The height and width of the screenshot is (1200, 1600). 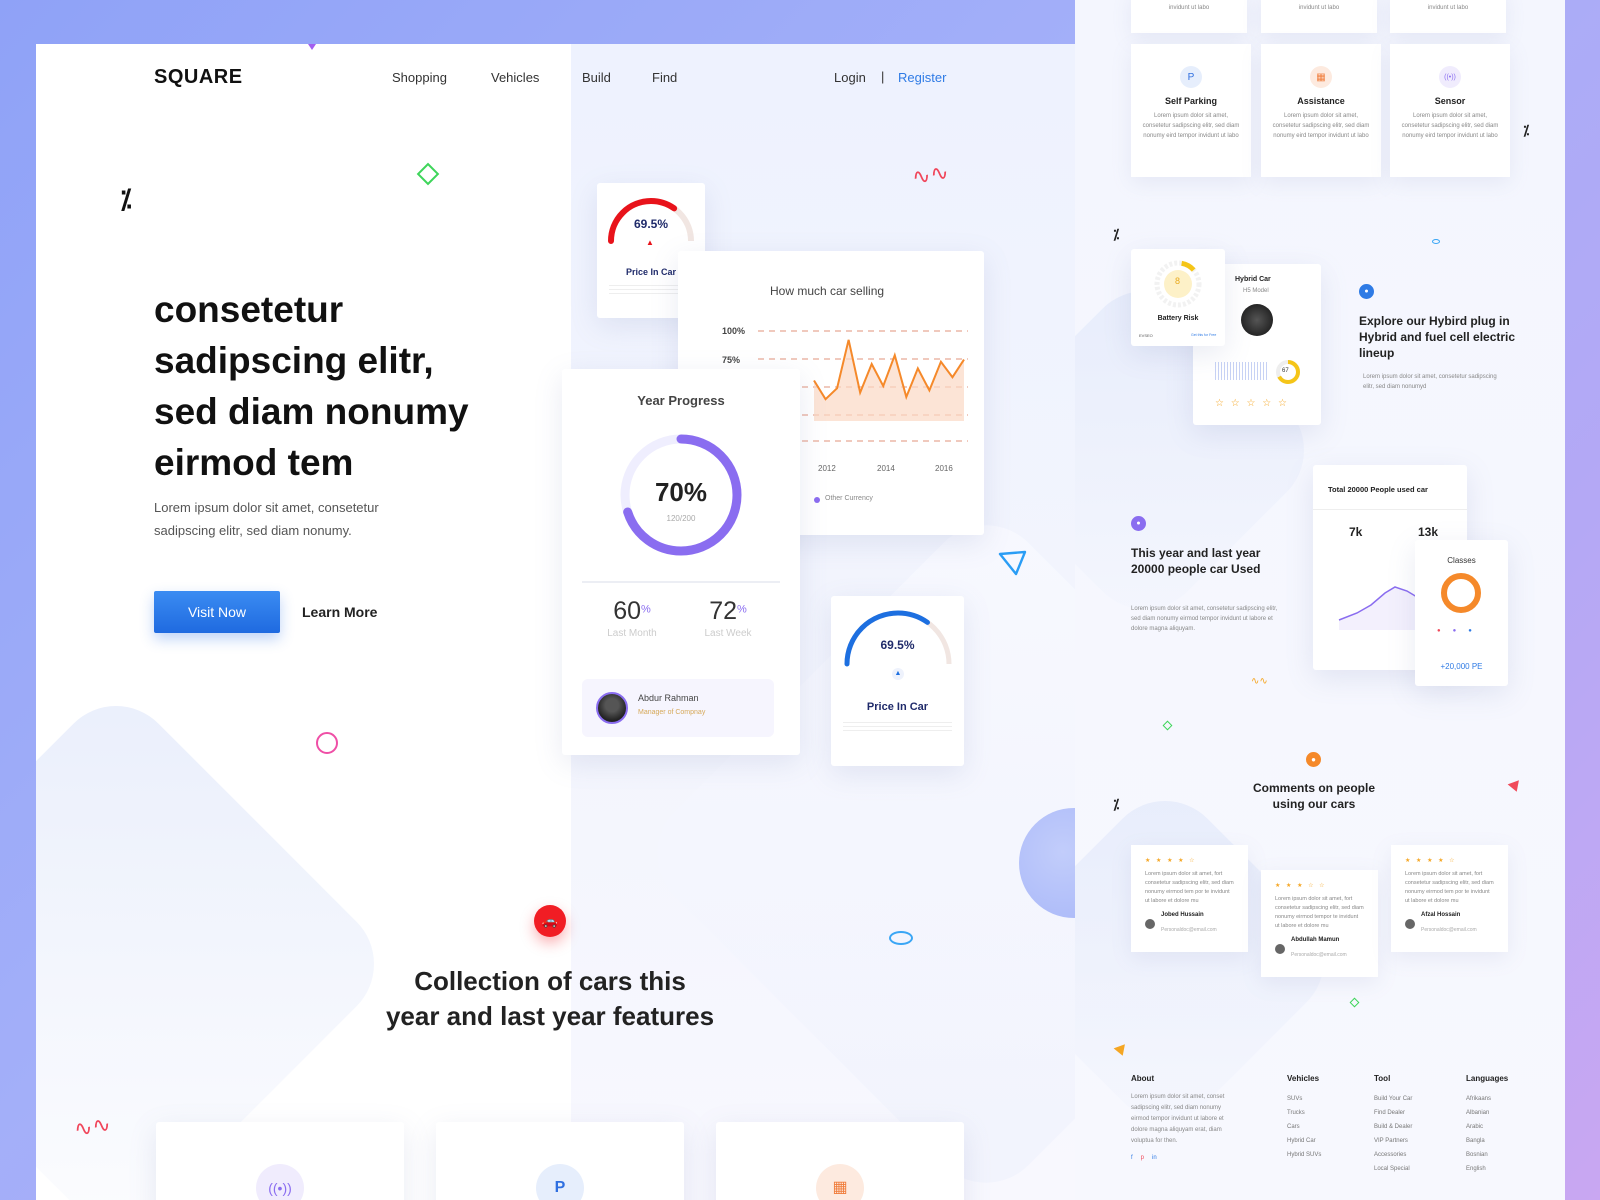 I want to click on pinterest-icon: p, so click(x=1142, y=1158).